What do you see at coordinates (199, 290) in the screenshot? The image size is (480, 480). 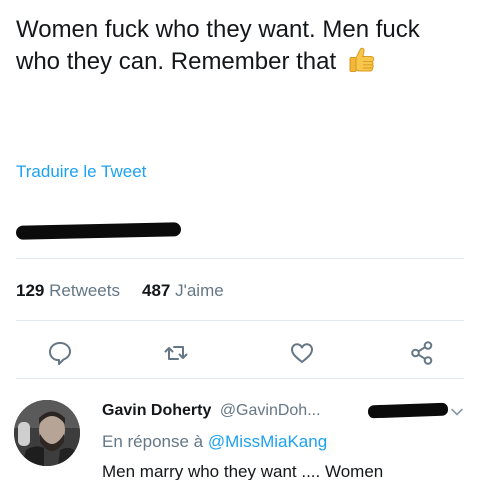 I see `like-label: J'aime` at bounding box center [199, 290].